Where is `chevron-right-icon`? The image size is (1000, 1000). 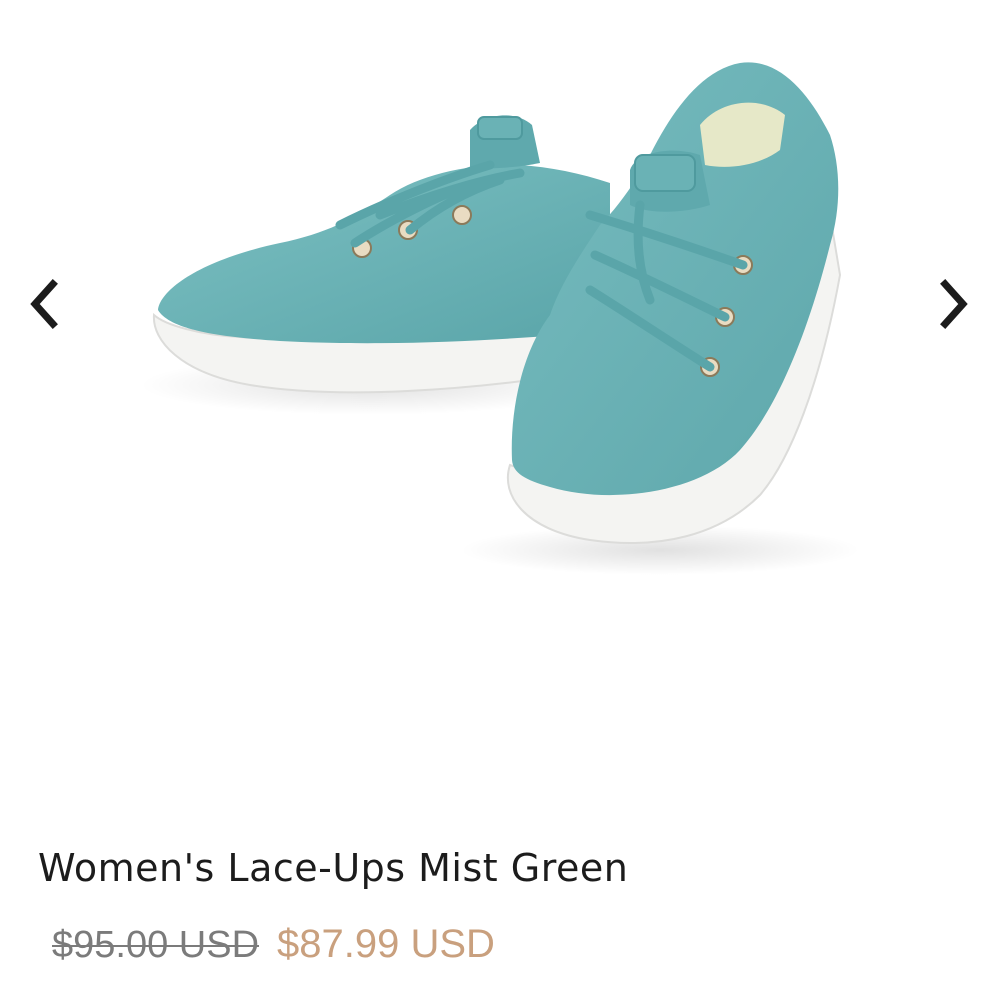 chevron-right-icon is located at coordinates (953, 305).